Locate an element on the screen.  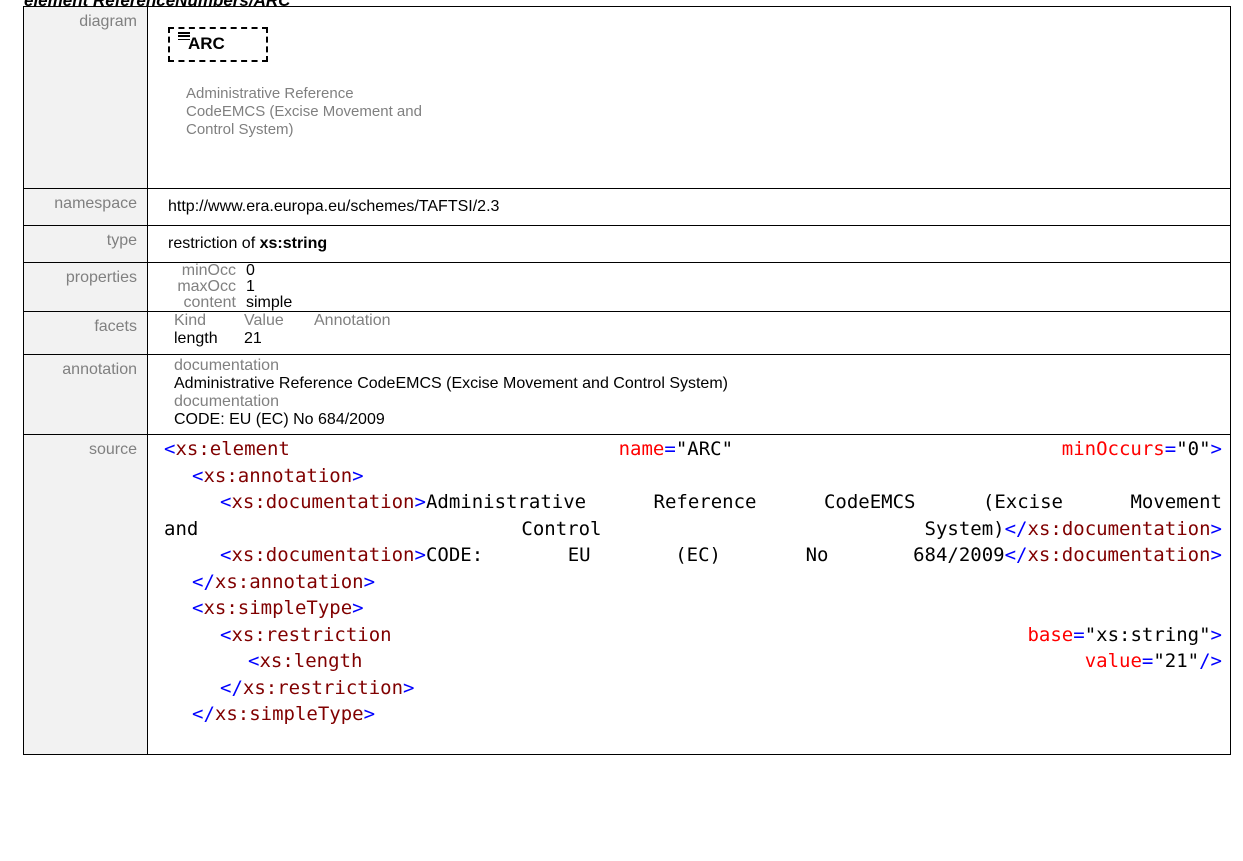
property-key: minOcc is located at coordinates (208, 270).